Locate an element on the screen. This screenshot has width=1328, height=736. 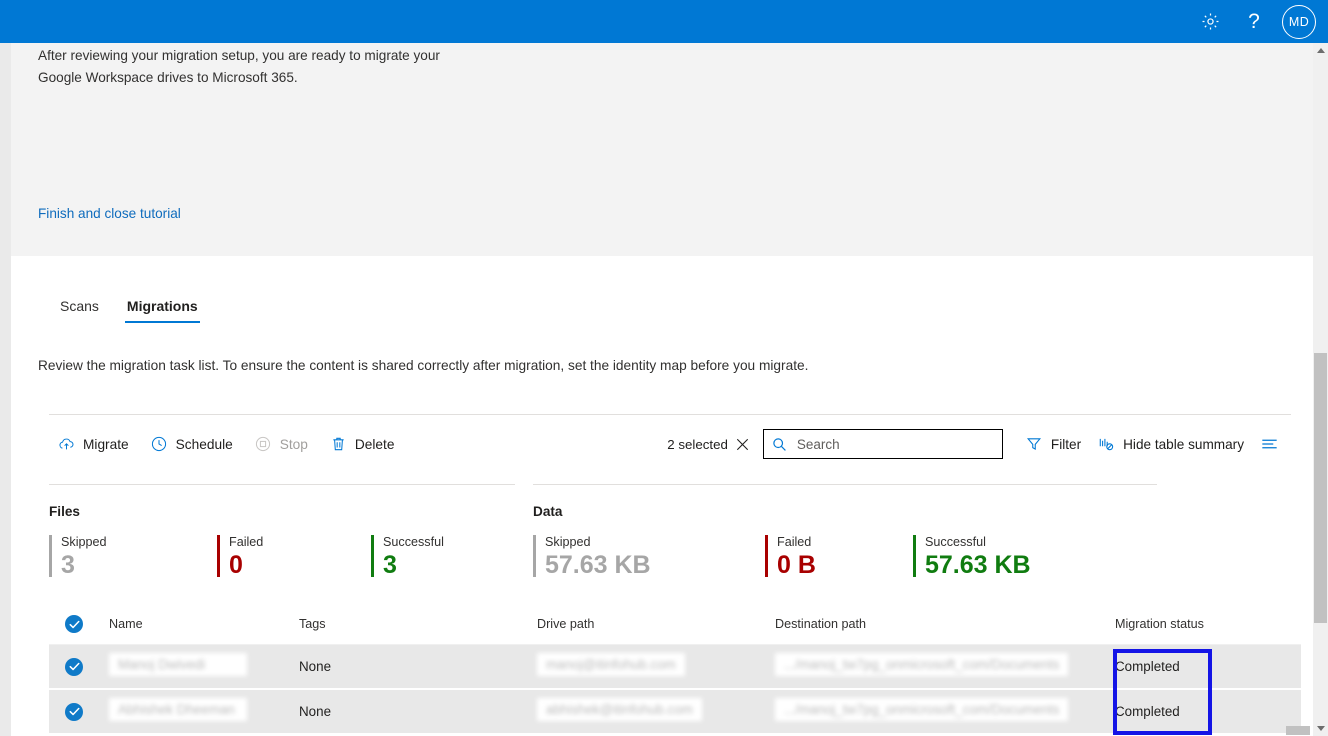
filter-button: Filter is located at coordinates (1053, 444).